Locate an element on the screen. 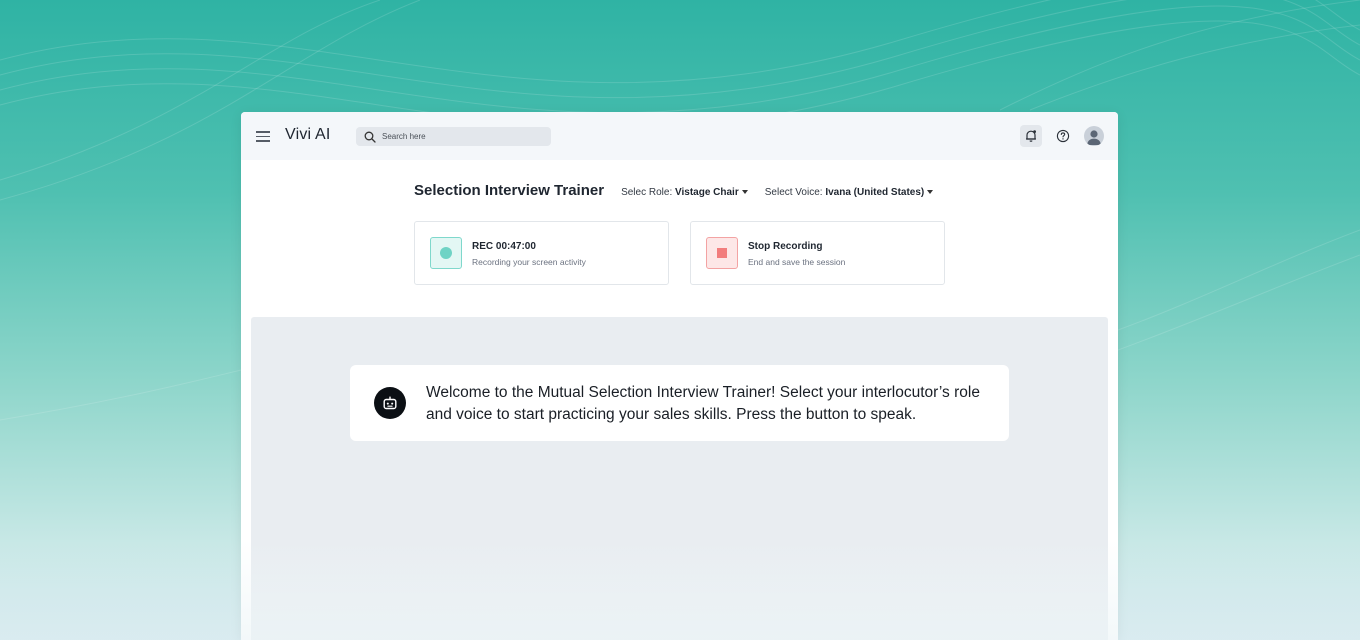 This screenshot has width=1360, height=640. voice-caret-icon is located at coordinates (930, 192).